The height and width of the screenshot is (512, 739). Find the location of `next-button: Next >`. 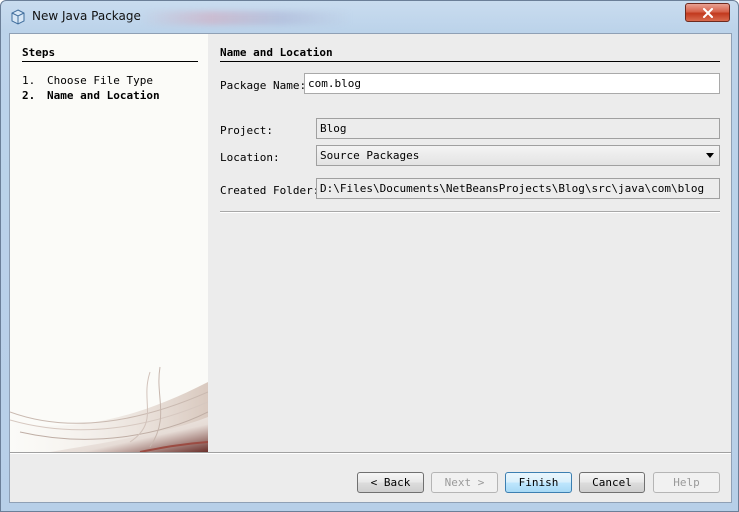

next-button: Next > is located at coordinates (464, 482).